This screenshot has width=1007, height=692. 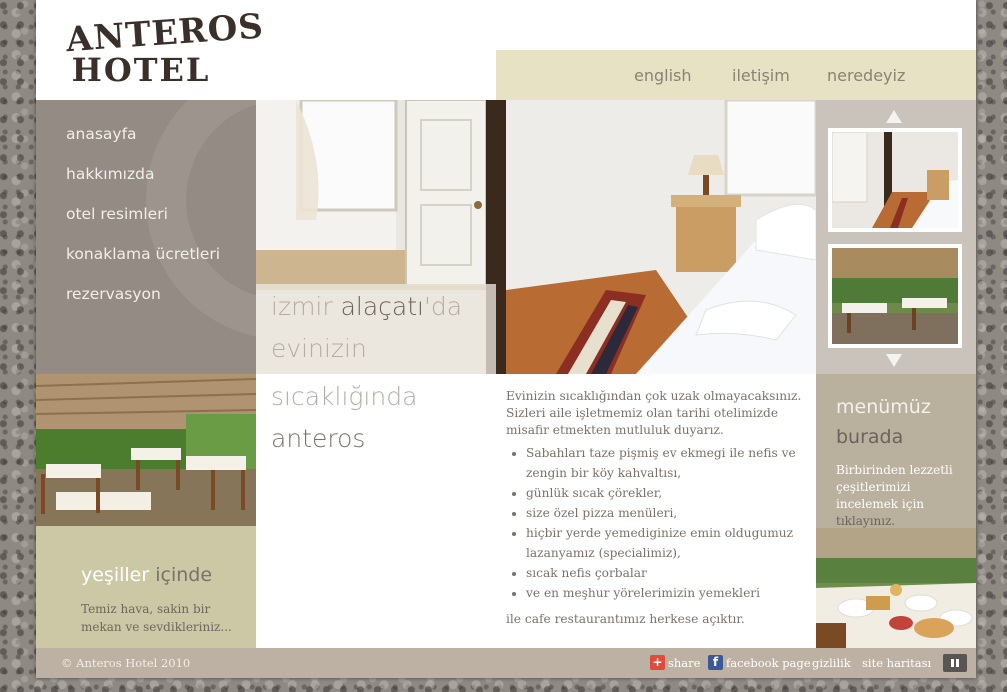 I want to click on green-box-title: yeşiller içinde, so click(x=146, y=575).